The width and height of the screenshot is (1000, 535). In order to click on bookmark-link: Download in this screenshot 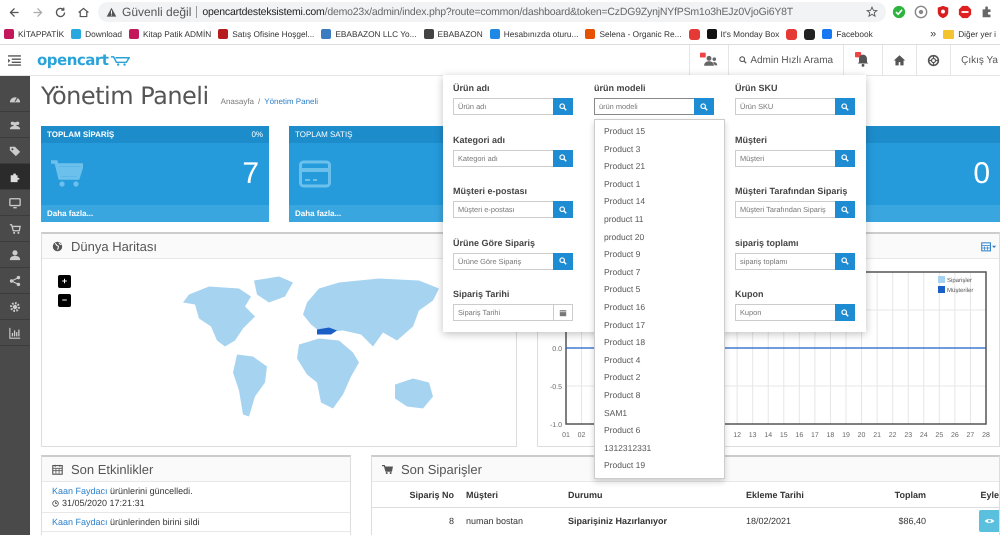, I will do `click(103, 34)`.